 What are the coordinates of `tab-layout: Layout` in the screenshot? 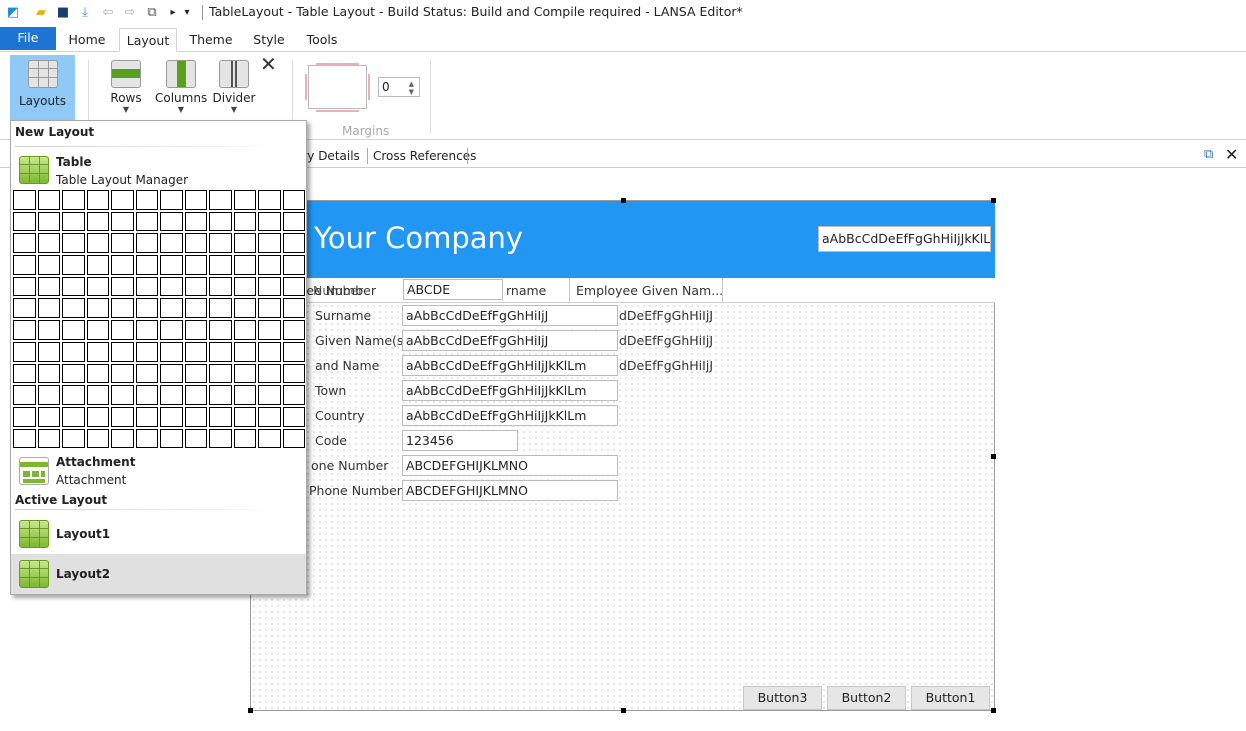 It's located at (148, 40).